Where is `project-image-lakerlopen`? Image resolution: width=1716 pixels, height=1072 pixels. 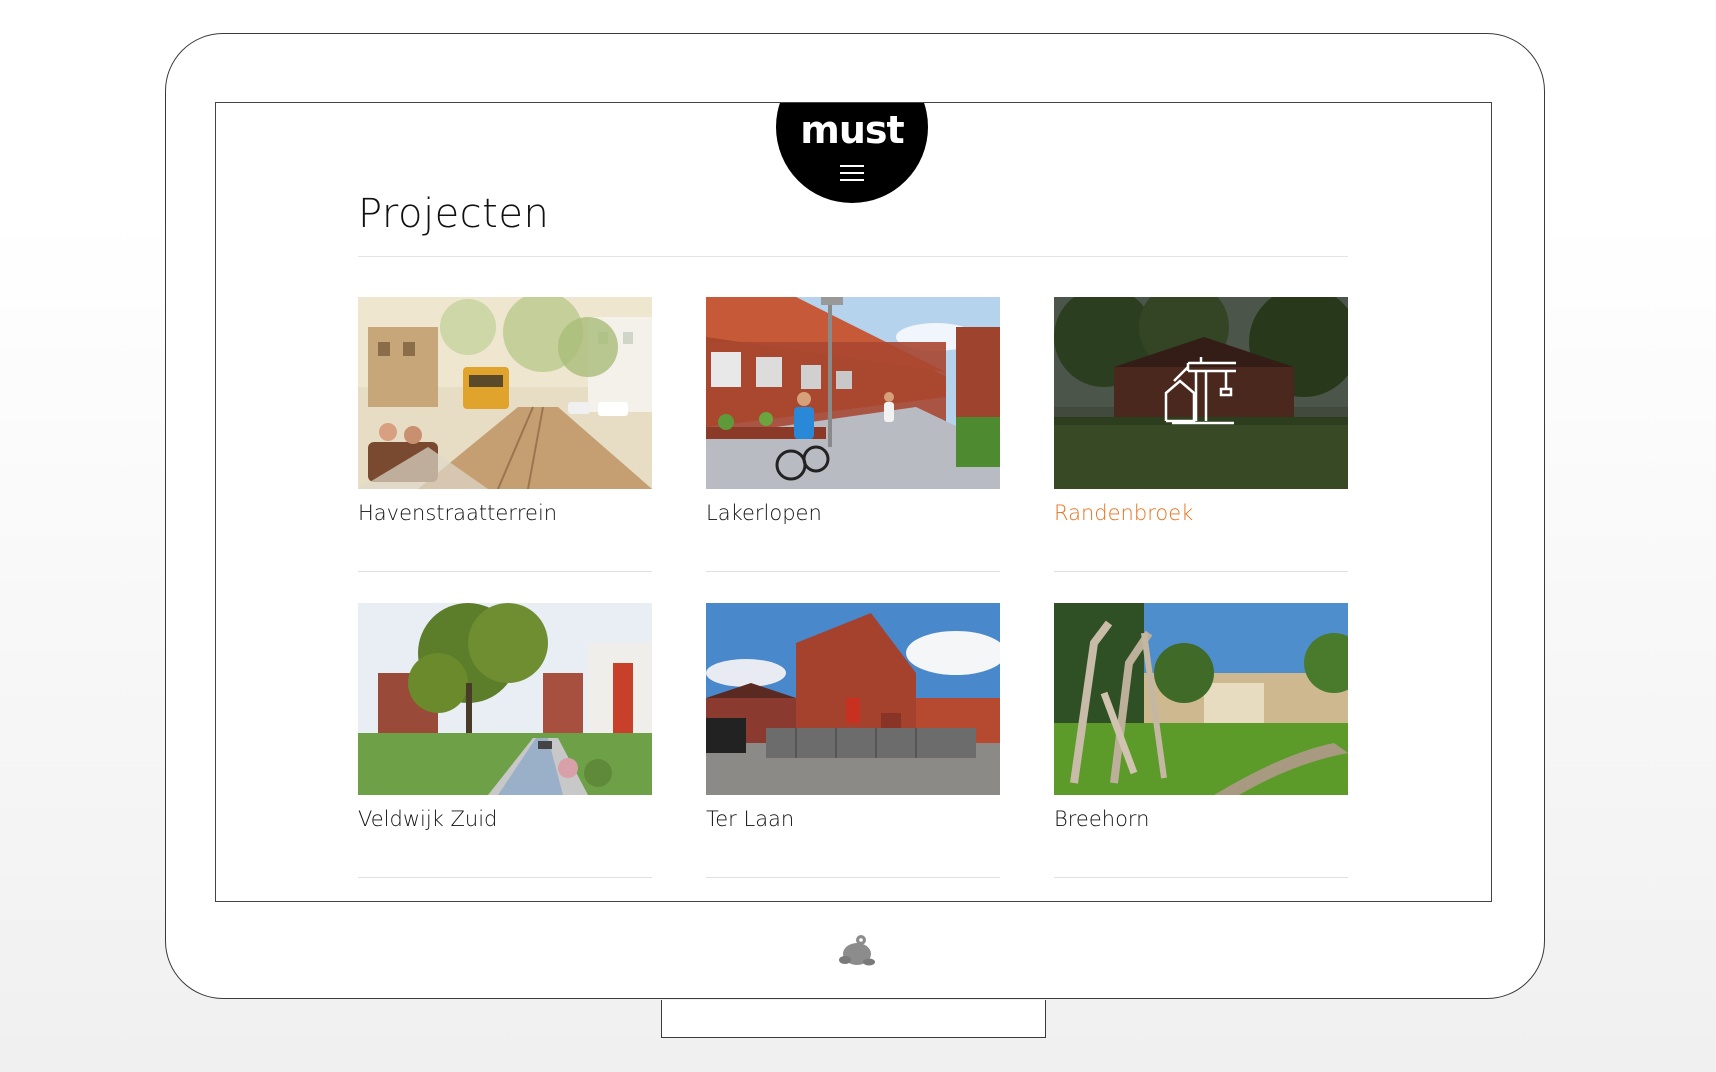 project-image-lakerlopen is located at coordinates (853, 393).